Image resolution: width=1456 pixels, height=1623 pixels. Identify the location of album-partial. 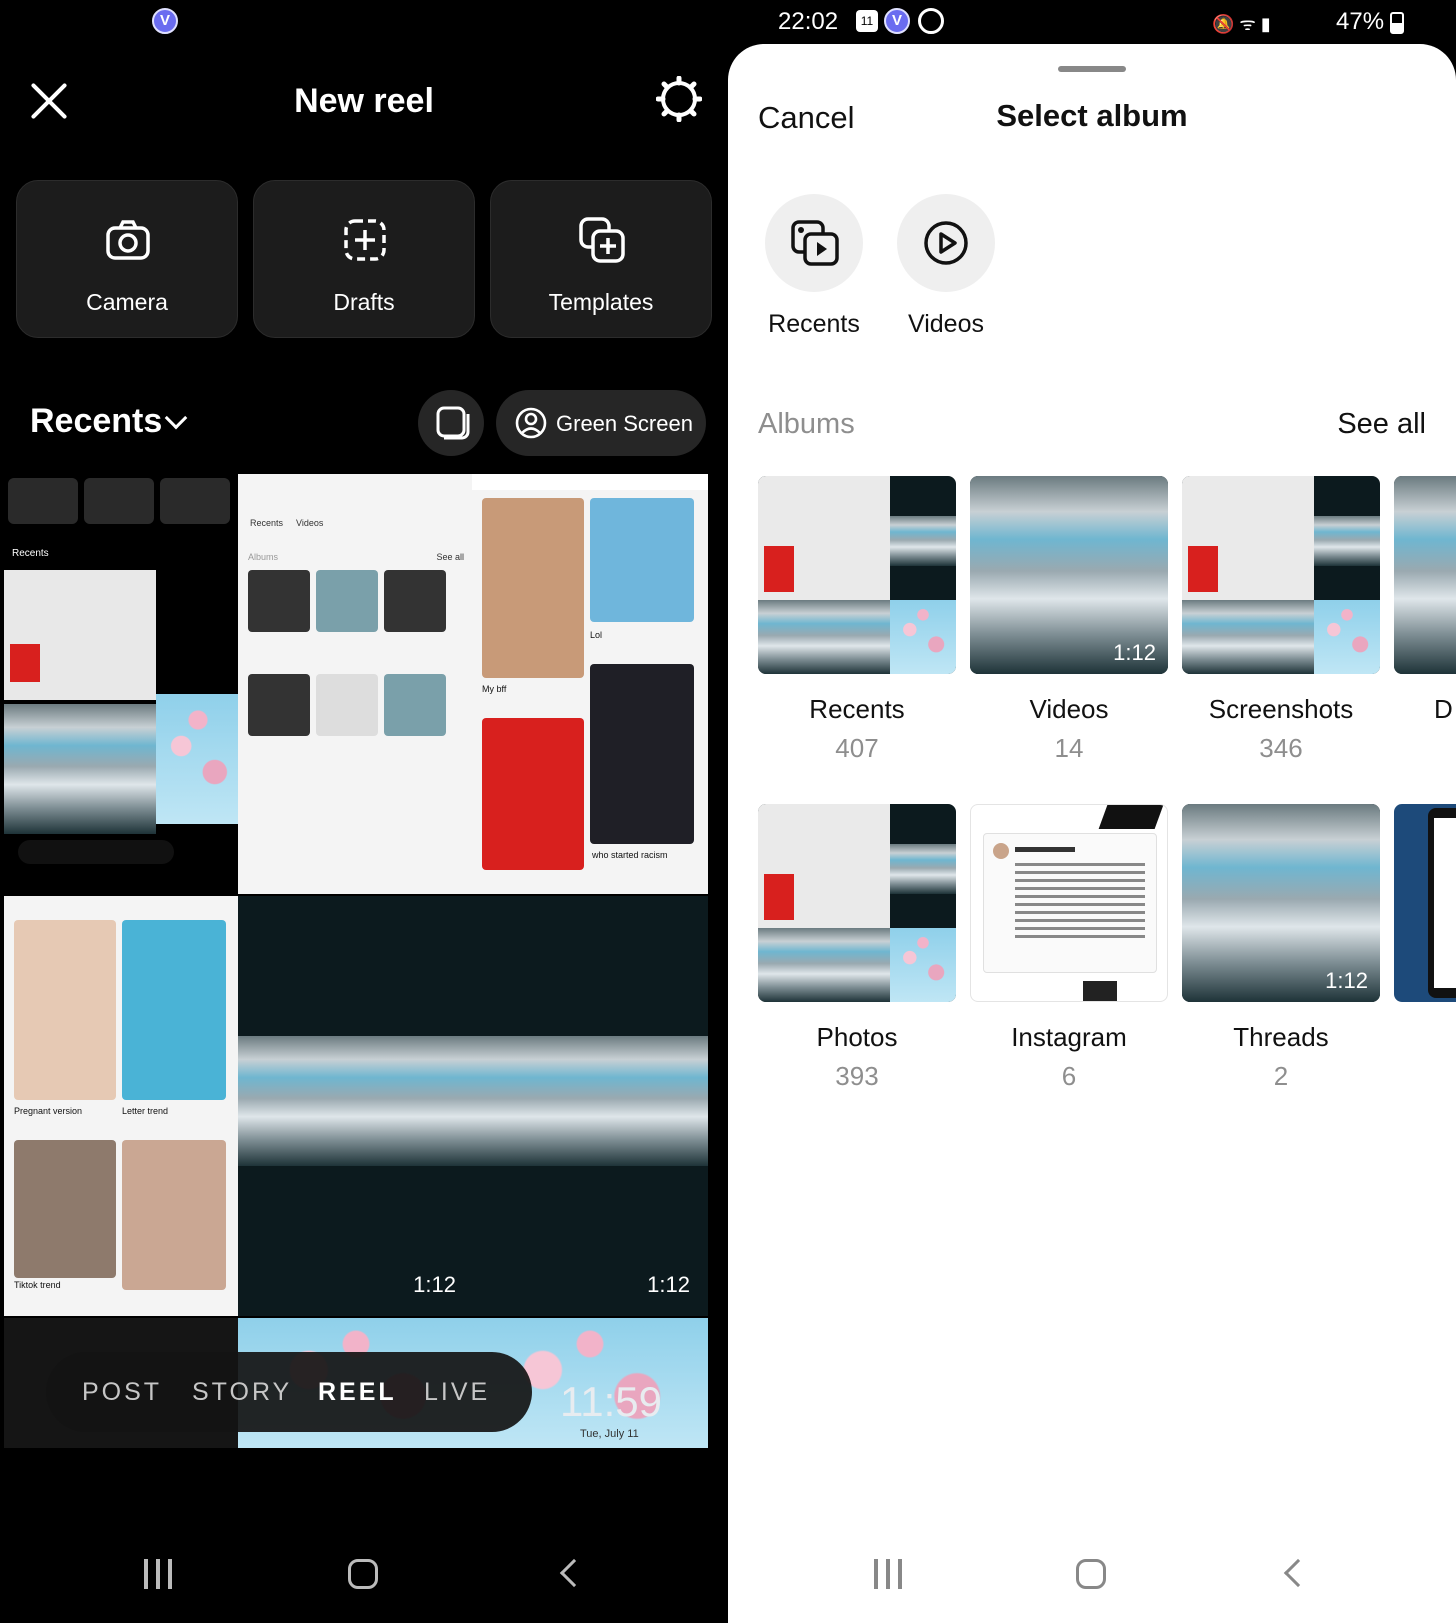
(1425, 903).